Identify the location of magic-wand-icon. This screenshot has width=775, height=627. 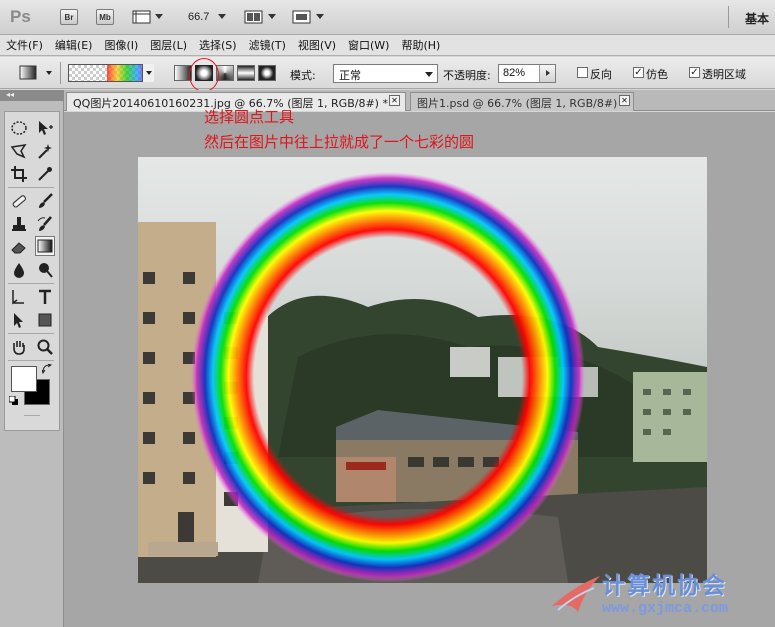
(45, 151).